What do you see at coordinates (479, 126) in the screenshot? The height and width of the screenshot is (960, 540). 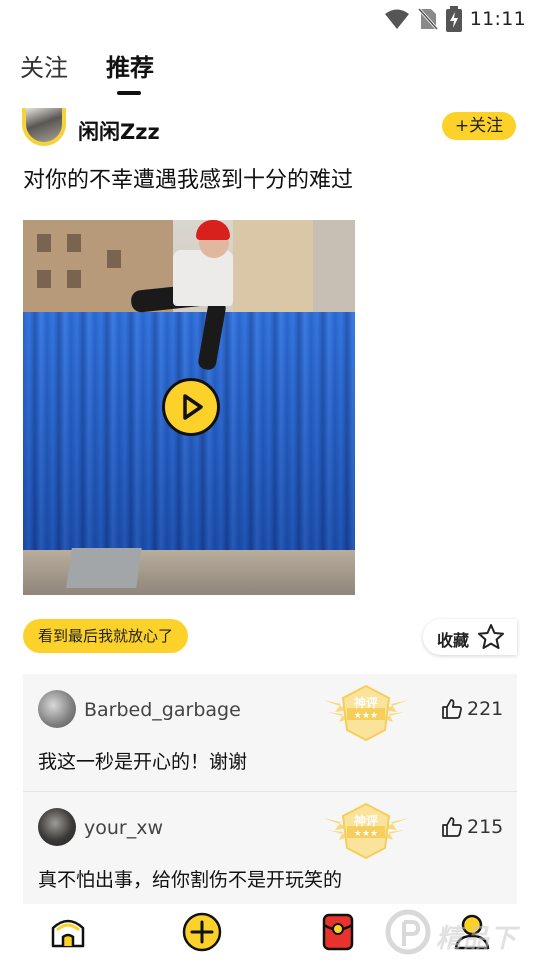 I see `follow-button: +关注` at bounding box center [479, 126].